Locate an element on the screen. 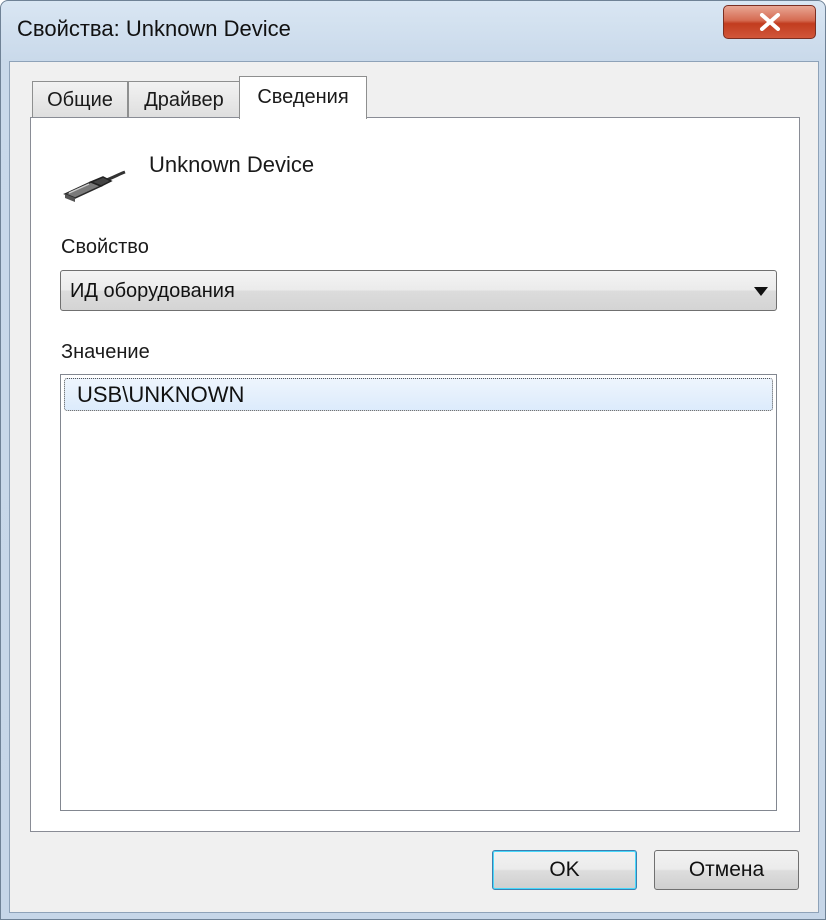 This screenshot has width=828, height=922. dropdown-arrow-icon is located at coordinates (761, 291).